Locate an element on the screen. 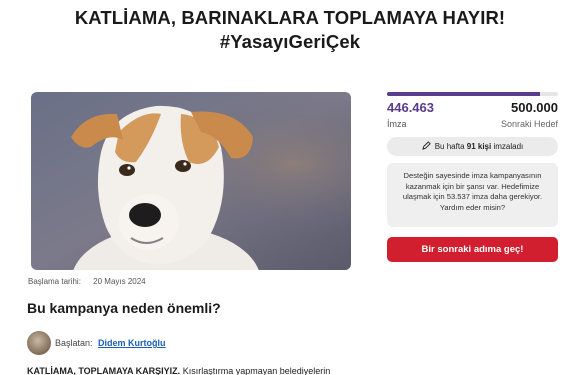 The width and height of the screenshot is (580, 375). description-bold: KATLİAMA, TOPLAMAYA KARŞIYIZ. is located at coordinates (104, 370).